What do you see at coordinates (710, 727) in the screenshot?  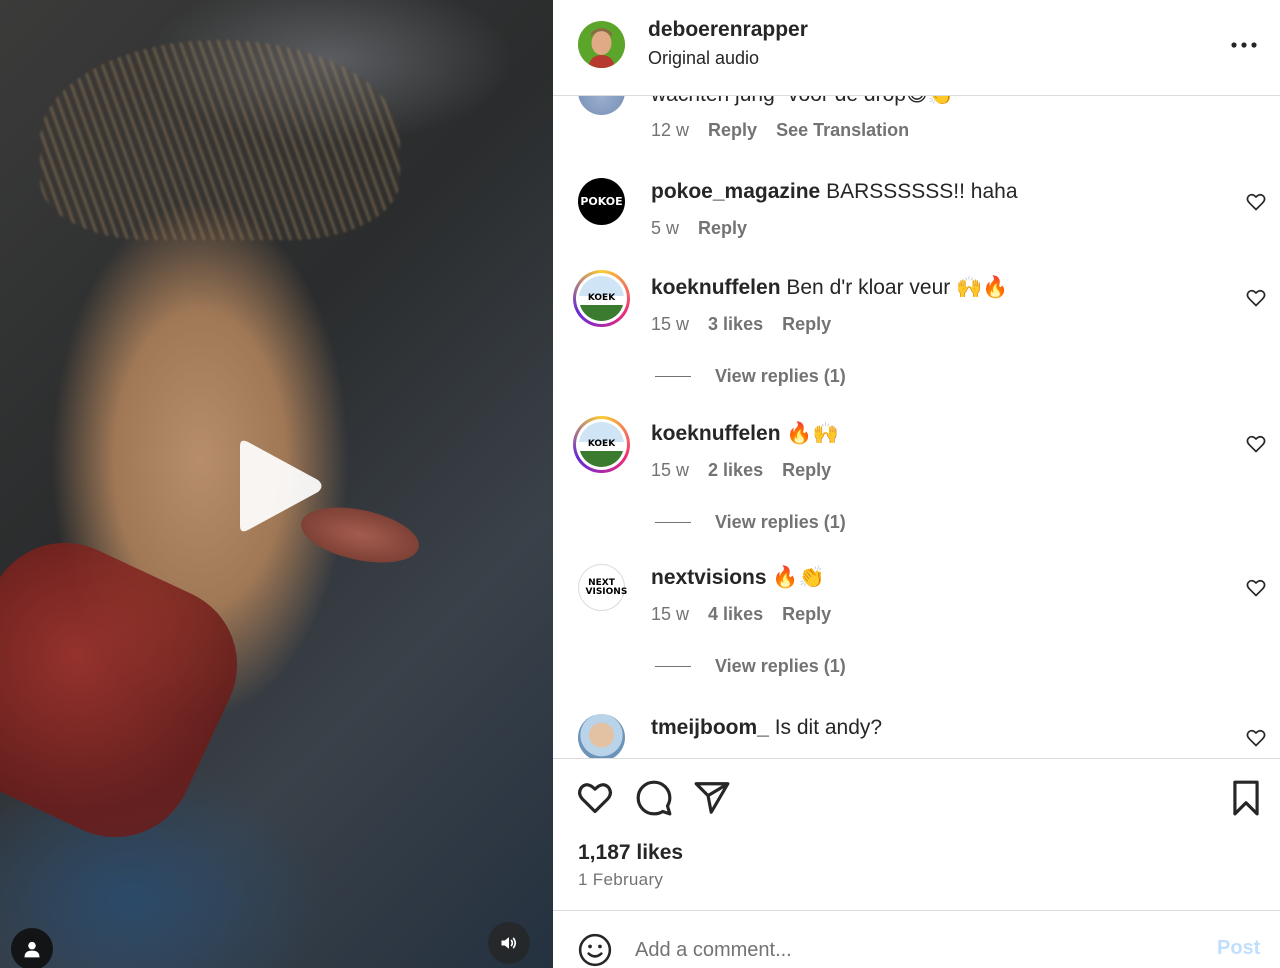 I see `comment-username: tmeijboom_` at bounding box center [710, 727].